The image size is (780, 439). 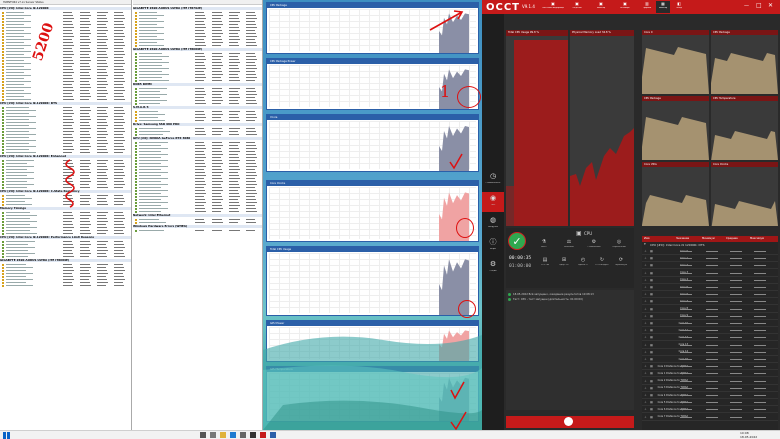 I want to click on occt-title-button: ▣ Бенчмарк, so click(x=625, y=7).